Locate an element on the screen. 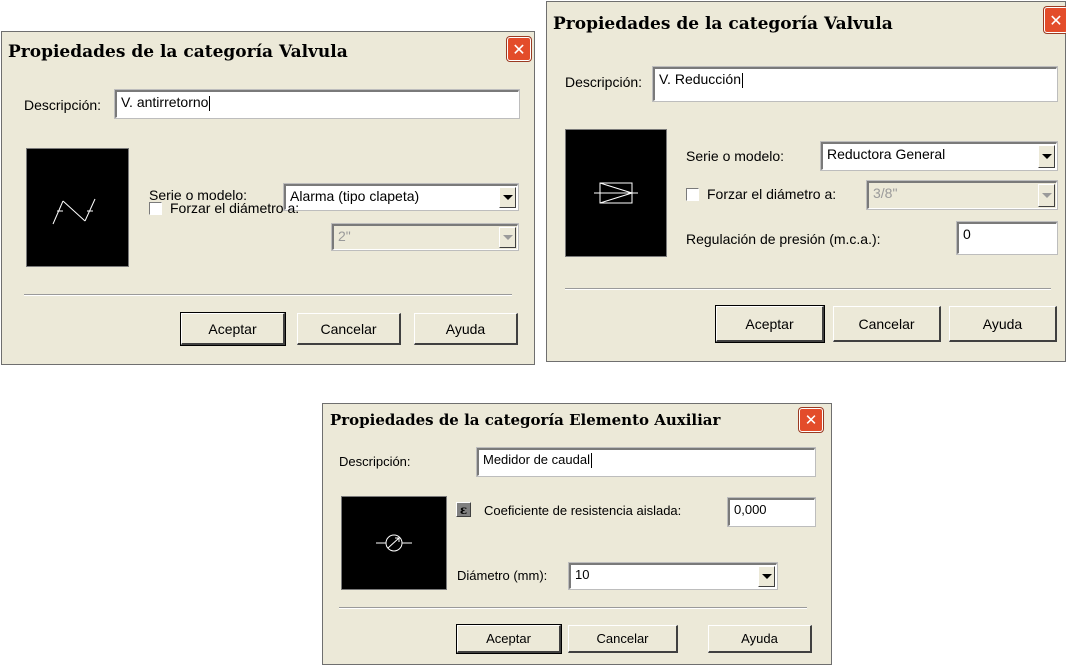 This screenshot has width=1066, height=666. serie-dropdown: Reductora General is located at coordinates (939, 156).